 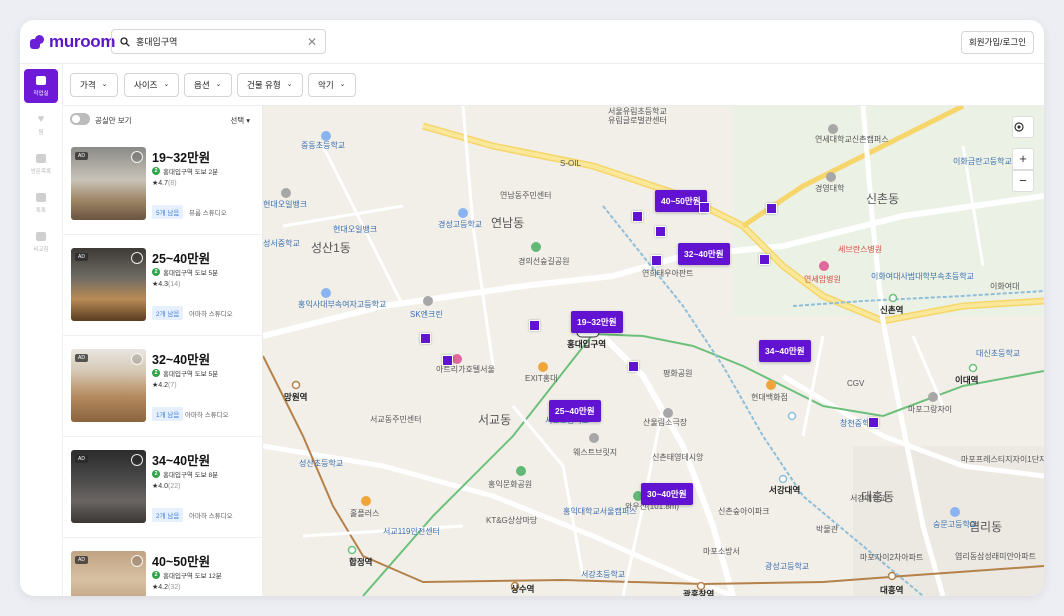 I want to click on nav-item-label: 찜, so click(x=41, y=132).